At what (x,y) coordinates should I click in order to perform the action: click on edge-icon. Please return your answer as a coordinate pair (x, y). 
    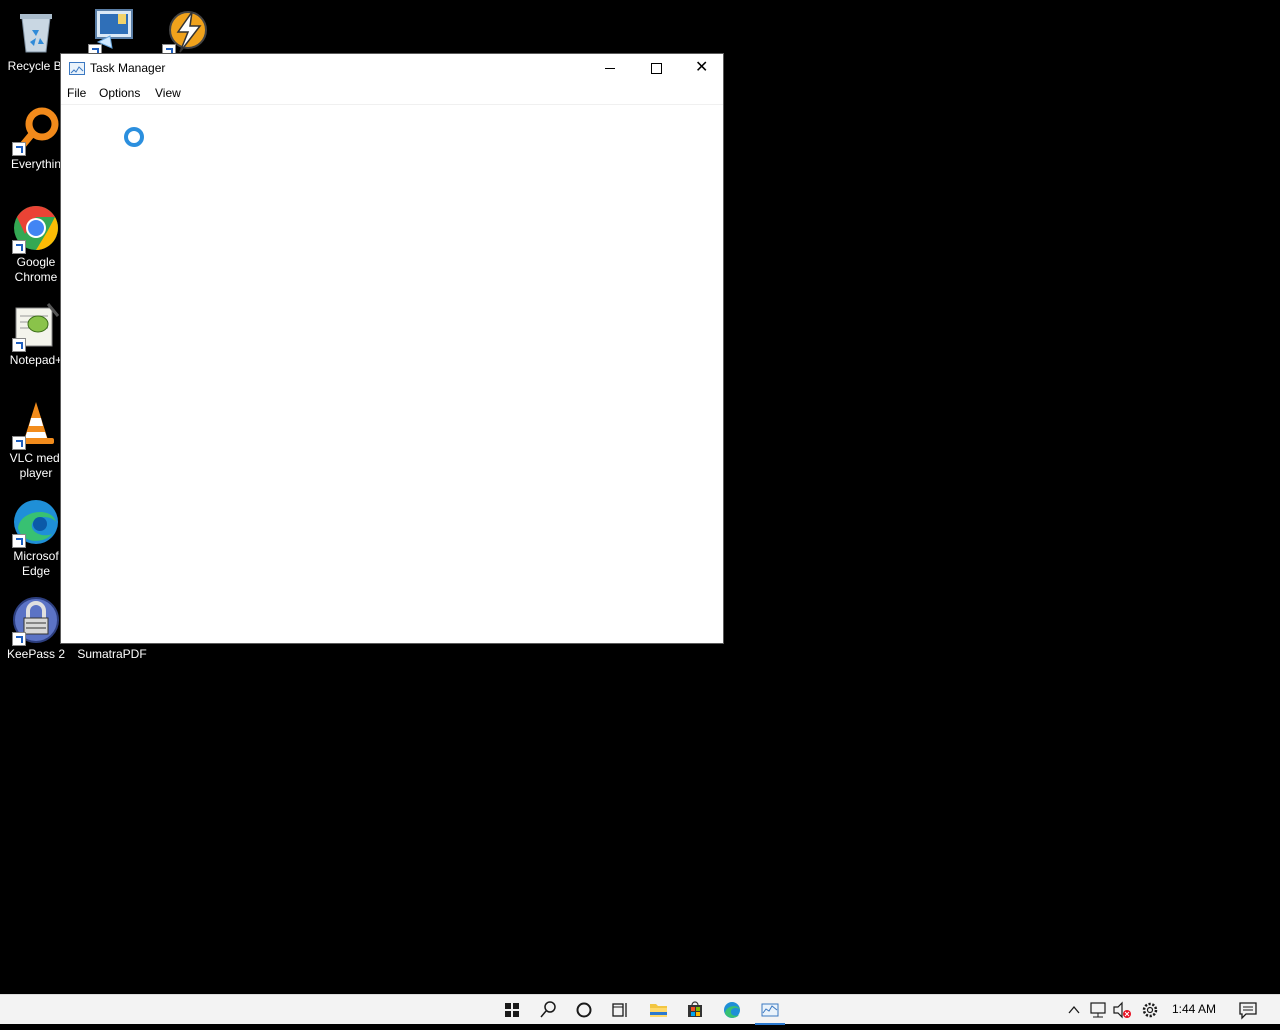
    Looking at the image, I should click on (732, 1010).